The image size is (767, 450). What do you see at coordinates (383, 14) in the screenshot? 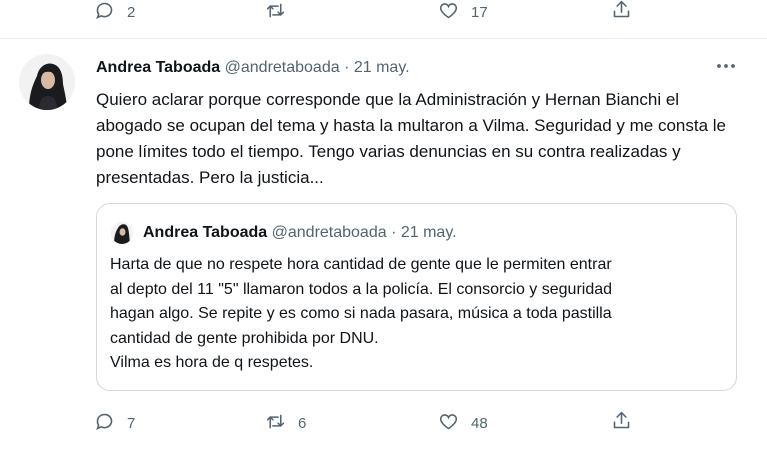
I see `previous-tweet-actions: 2 17` at bounding box center [383, 14].